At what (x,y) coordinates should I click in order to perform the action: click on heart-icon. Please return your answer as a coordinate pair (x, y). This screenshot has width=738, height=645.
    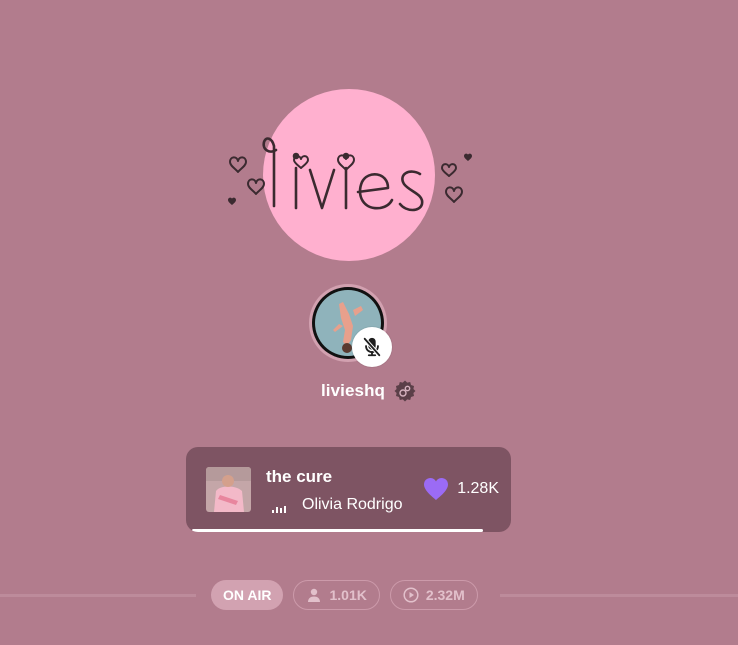
    Looking at the image, I should click on (436, 489).